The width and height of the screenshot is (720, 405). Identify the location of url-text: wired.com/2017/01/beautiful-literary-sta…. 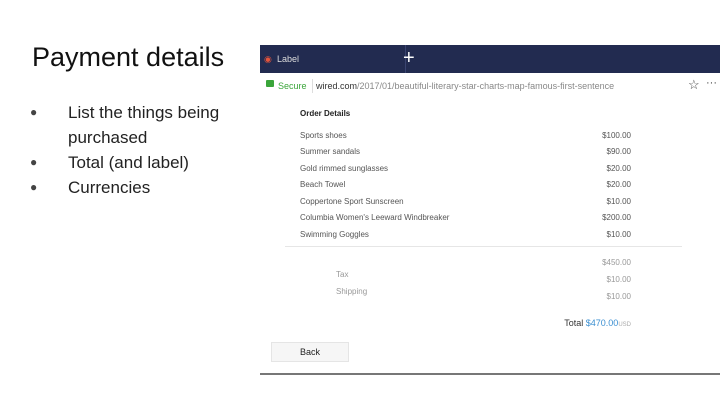
(465, 86).